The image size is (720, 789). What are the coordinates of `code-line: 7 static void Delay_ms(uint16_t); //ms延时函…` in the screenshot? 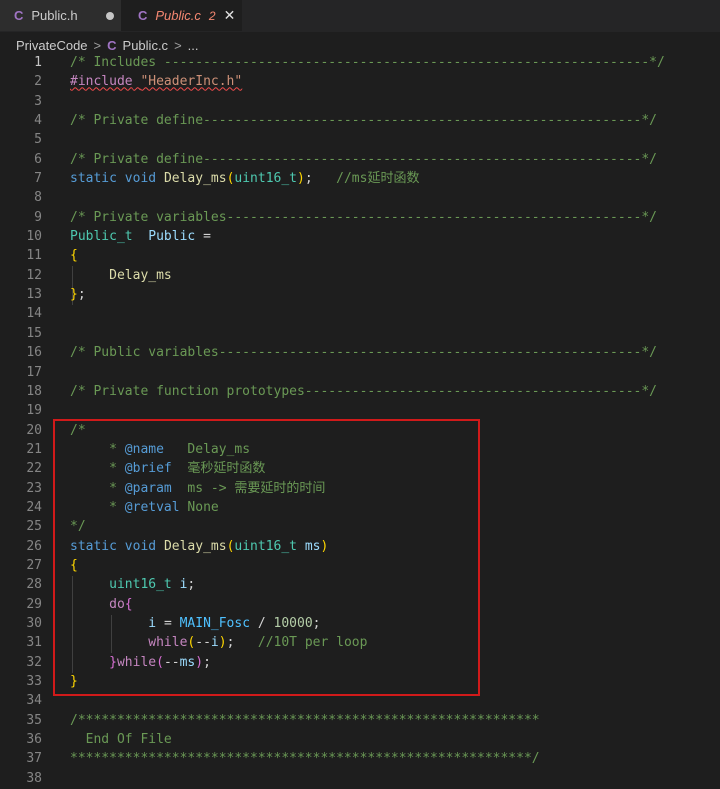 It's located at (360, 178).